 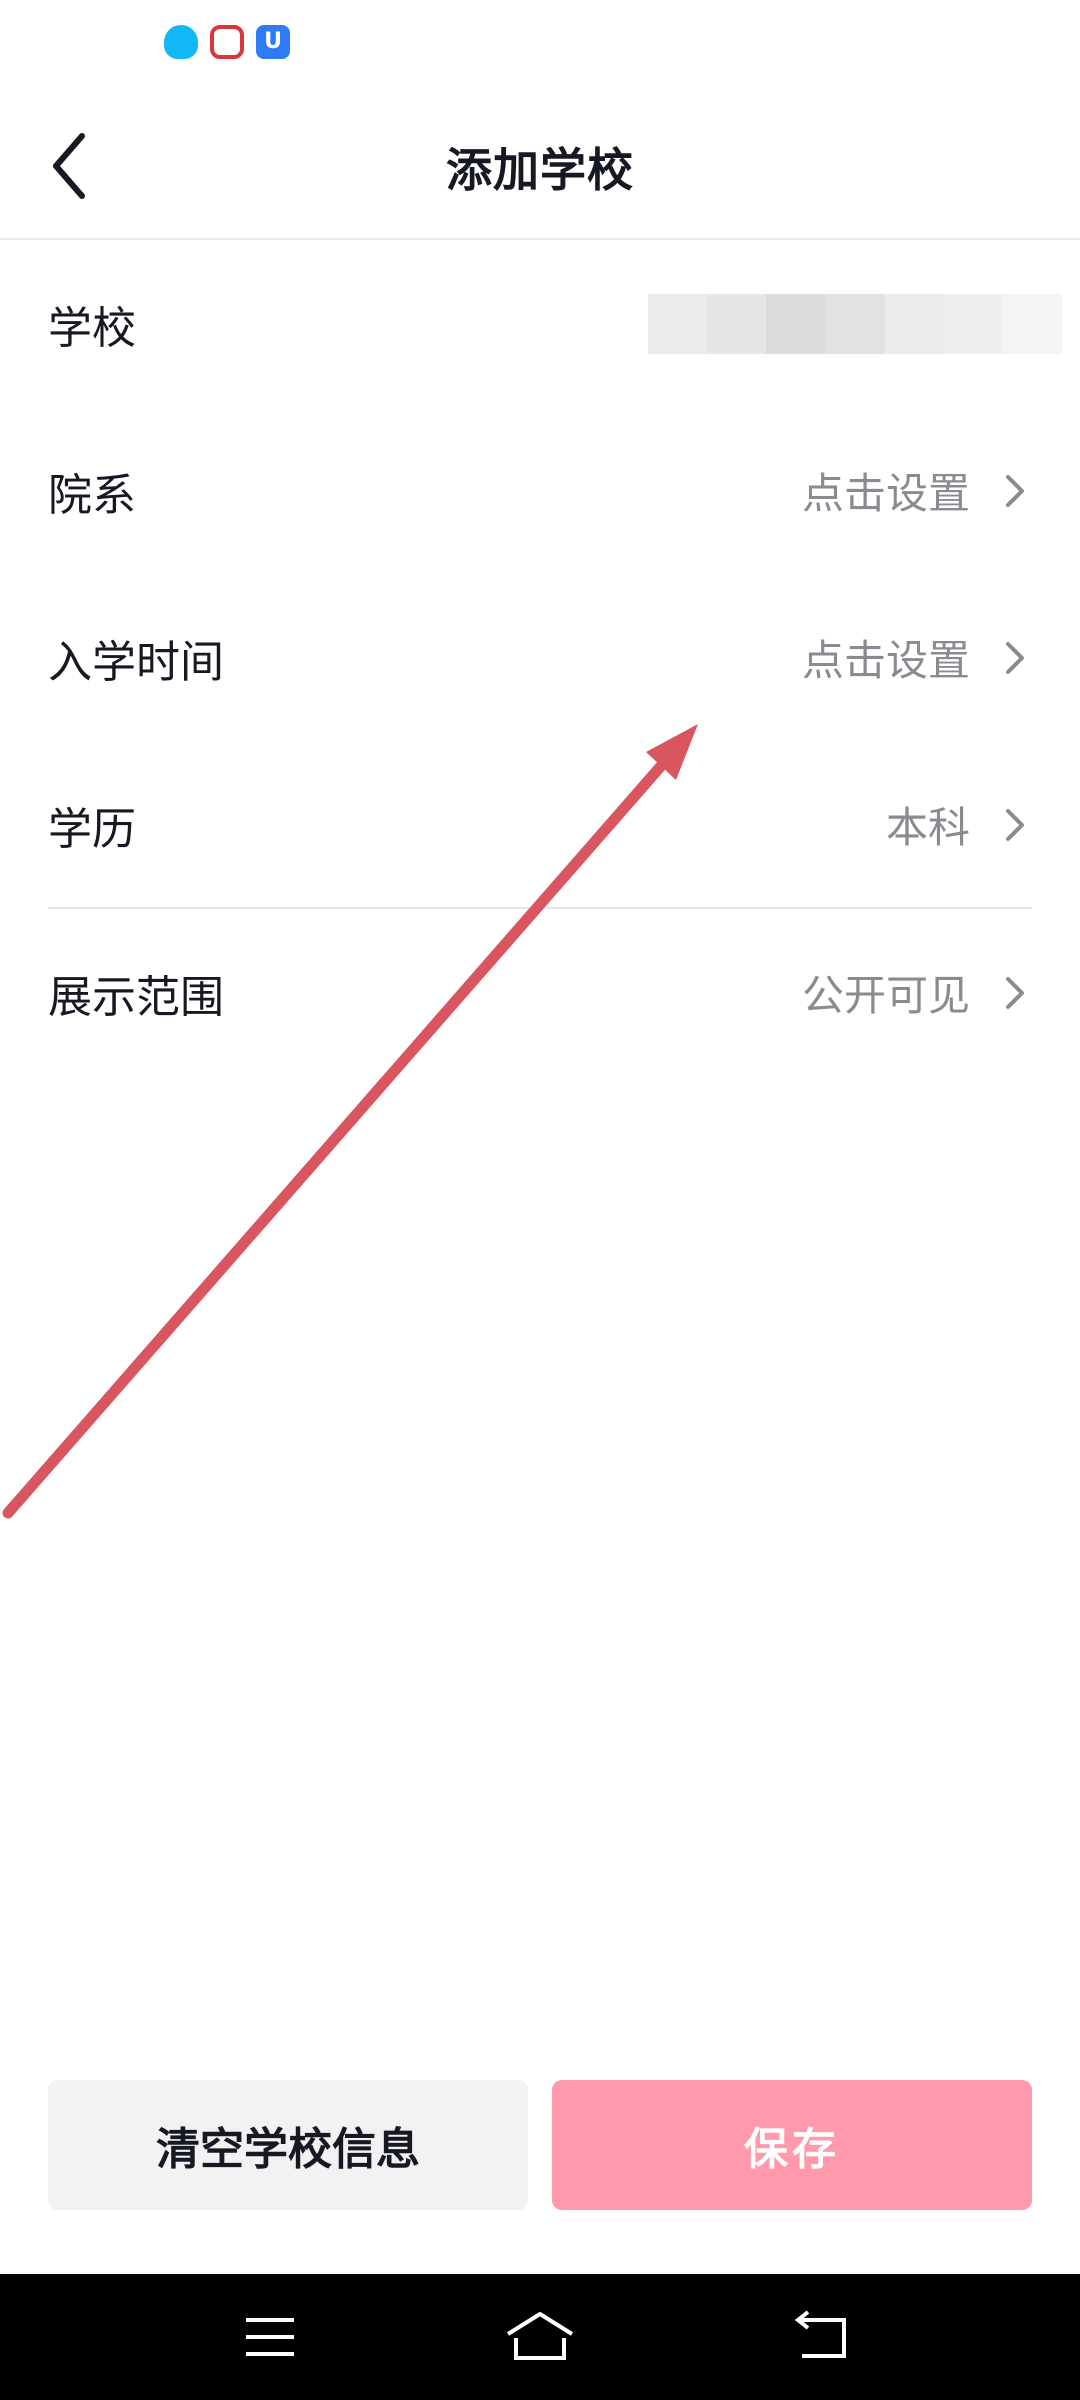 I want to click on home-button, so click(x=540, y=2337).